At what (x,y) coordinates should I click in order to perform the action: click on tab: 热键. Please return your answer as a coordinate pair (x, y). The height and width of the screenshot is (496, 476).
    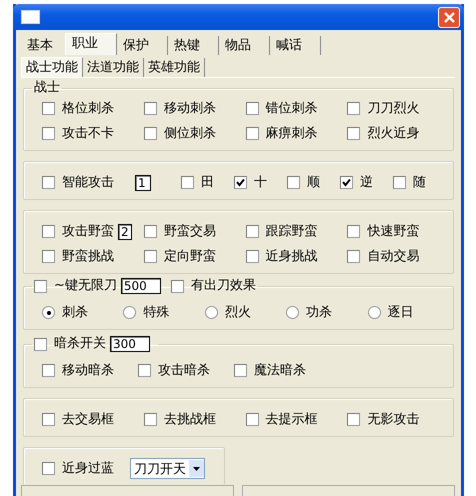
    Looking at the image, I should click on (193, 45).